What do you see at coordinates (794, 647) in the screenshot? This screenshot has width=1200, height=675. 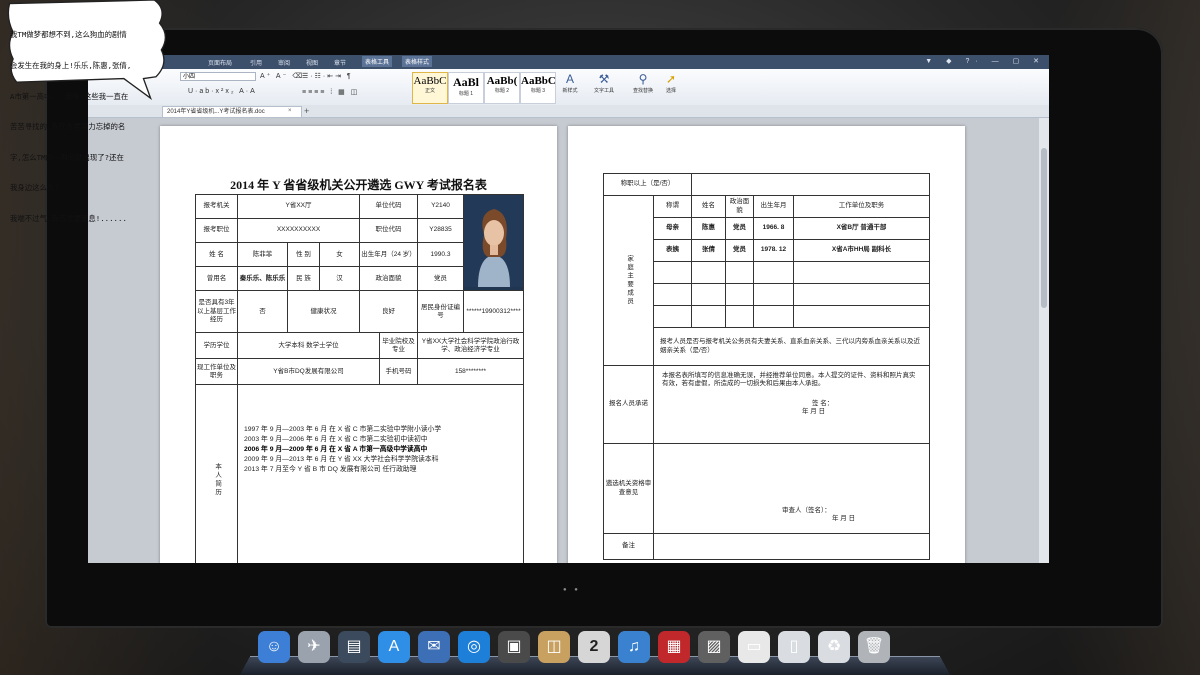 I see `file-icon: ▯` at bounding box center [794, 647].